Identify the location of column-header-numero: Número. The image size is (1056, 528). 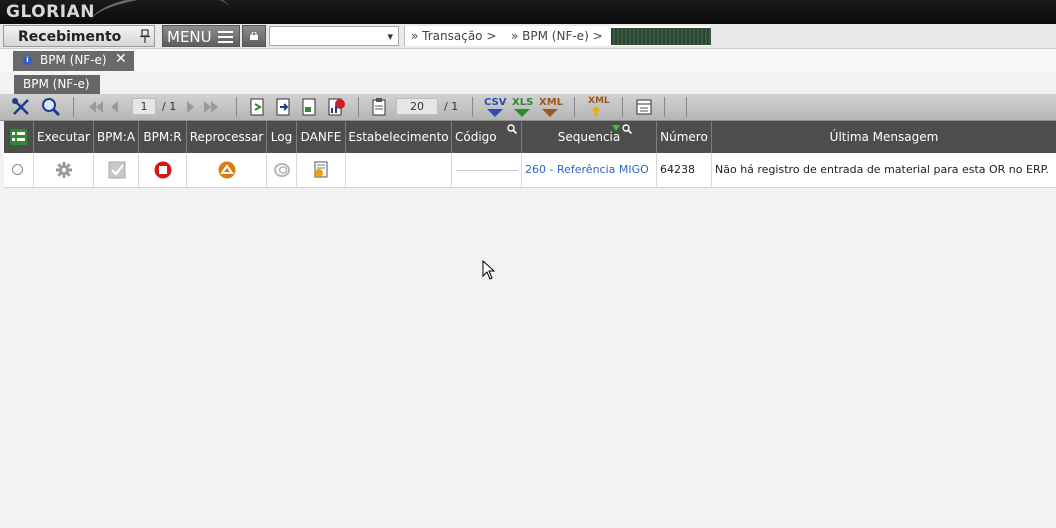
(684, 137).